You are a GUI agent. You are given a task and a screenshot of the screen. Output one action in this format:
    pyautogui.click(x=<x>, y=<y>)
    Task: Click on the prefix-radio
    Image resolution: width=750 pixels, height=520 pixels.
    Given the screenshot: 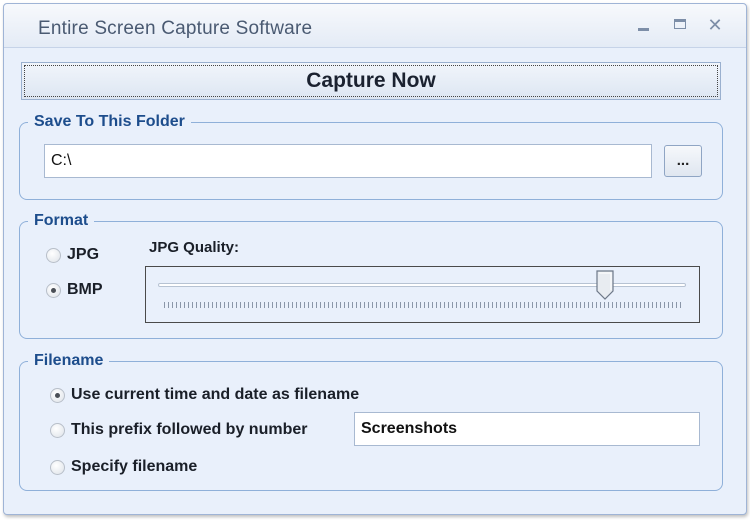 What is the action you would take?
    pyautogui.click(x=57, y=430)
    